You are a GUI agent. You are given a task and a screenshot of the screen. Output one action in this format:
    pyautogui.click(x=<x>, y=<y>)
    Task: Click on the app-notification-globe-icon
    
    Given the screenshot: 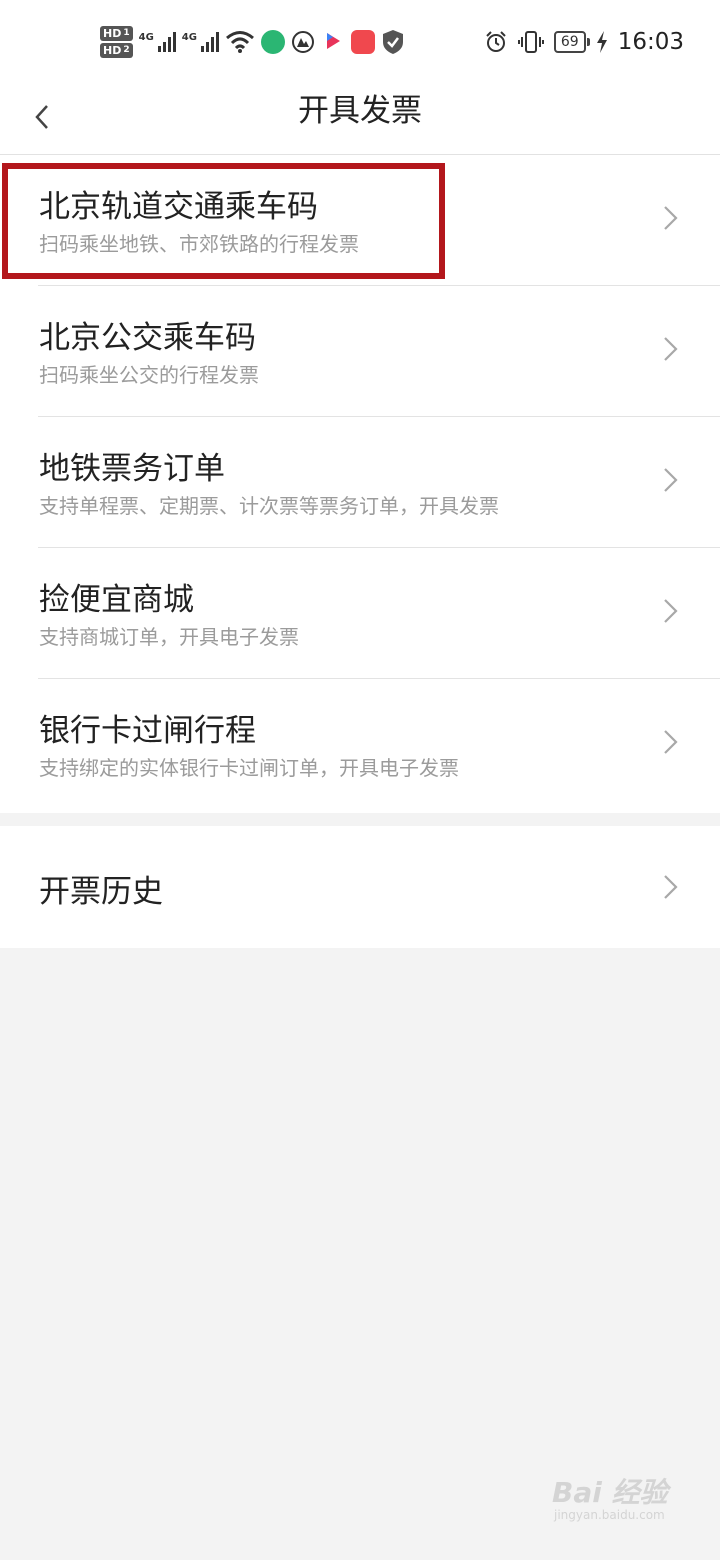 What is the action you would take?
    pyautogui.click(x=272, y=42)
    